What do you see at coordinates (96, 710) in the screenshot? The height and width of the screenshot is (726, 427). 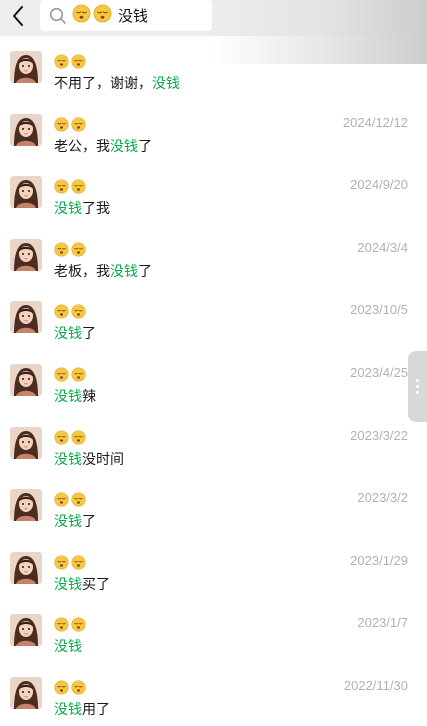 I see `snippet-after: 用了` at bounding box center [96, 710].